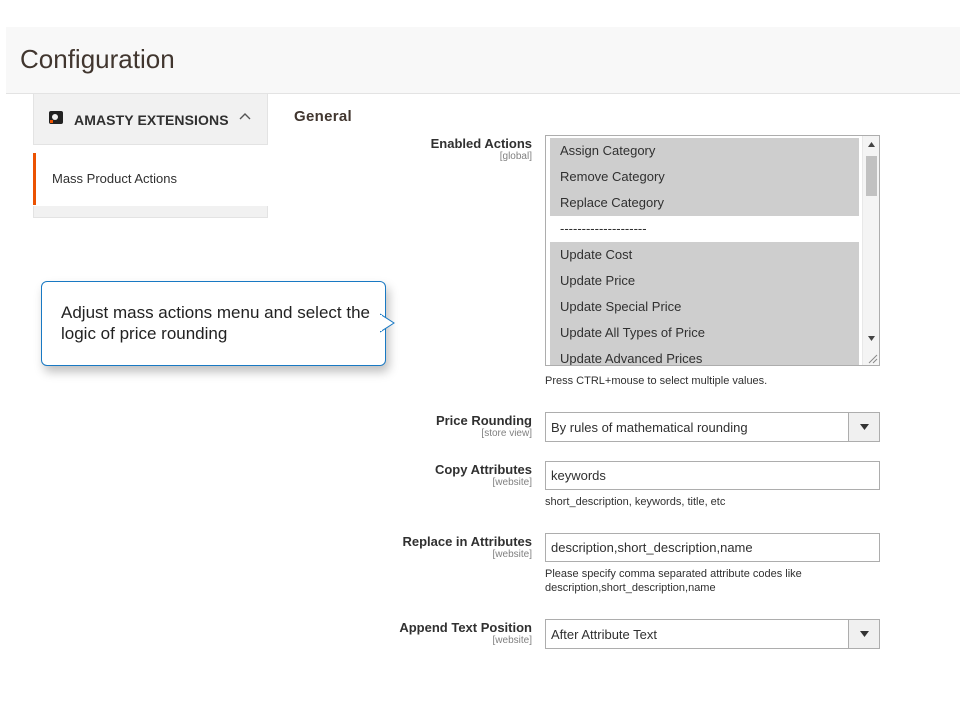  What do you see at coordinates (387, 323) in the screenshot?
I see `callout-pointer` at bounding box center [387, 323].